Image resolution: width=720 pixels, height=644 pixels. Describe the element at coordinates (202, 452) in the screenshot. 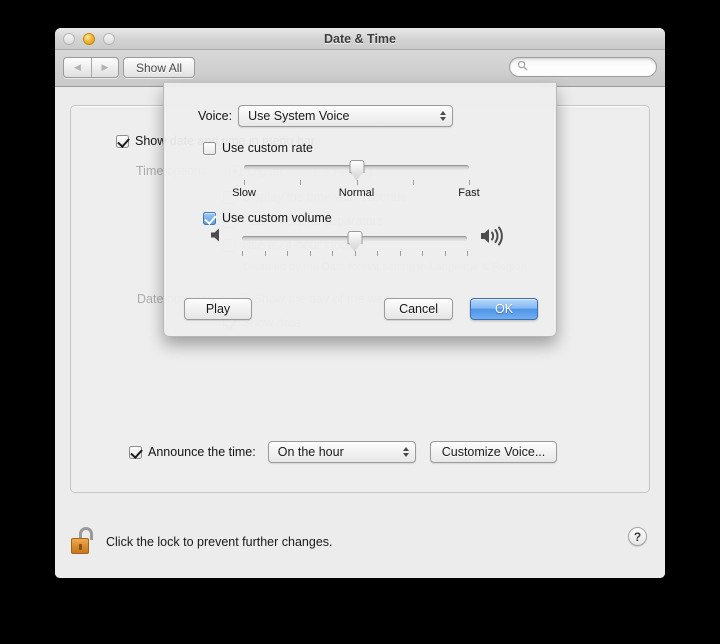

I see `announce-time-label: Announce the time:` at that location.